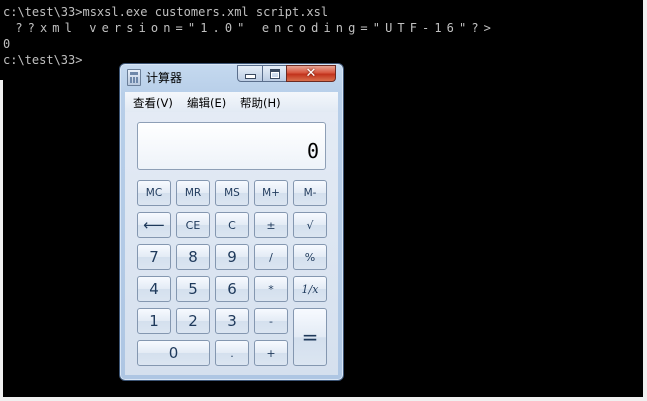 The image size is (647, 401). What do you see at coordinates (134, 77) in the screenshot?
I see `calculator-icon` at bounding box center [134, 77].